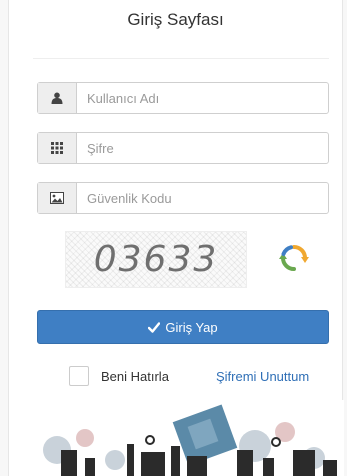 The height and width of the screenshot is (476, 347). Describe the element at coordinates (181, 58) in the screenshot. I see `title-divider` at that location.